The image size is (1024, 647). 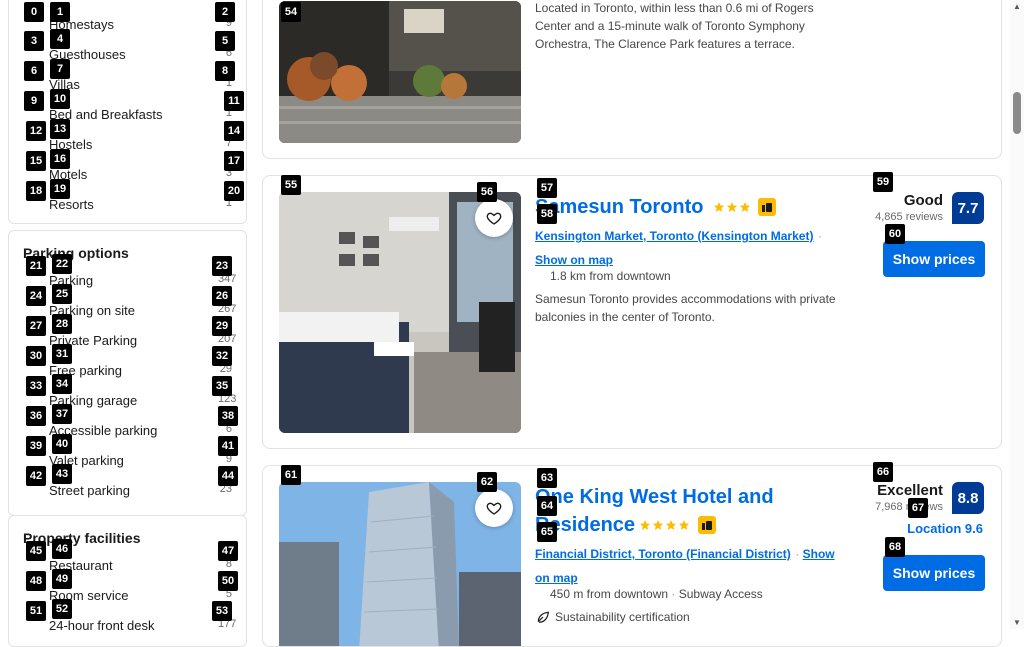 I want to click on annotation-marker: 44, so click(x=228, y=476).